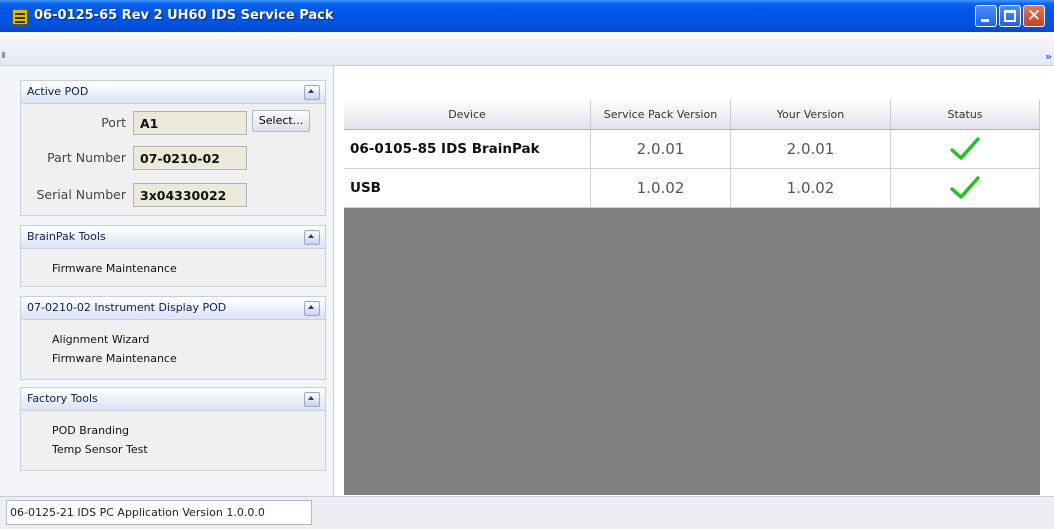 This screenshot has width=1054, height=529. What do you see at coordinates (66, 236) in the screenshot?
I see `section-title: BrainPak Tools` at bounding box center [66, 236].